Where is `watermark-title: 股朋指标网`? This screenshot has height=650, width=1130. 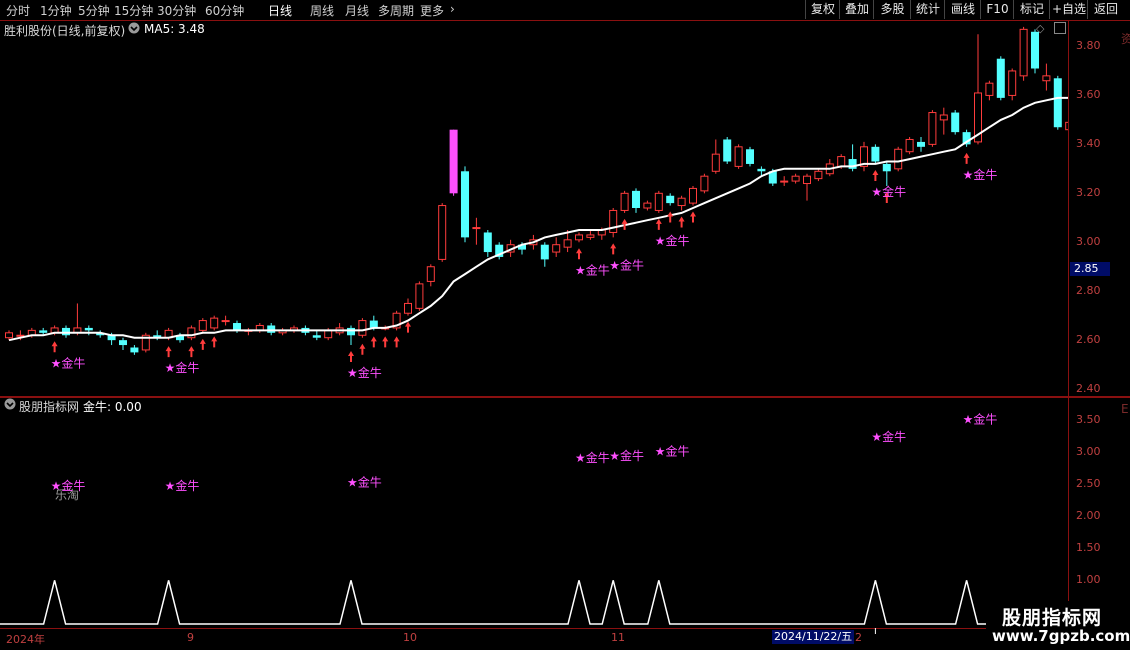
watermark-title: 股朋指标网 is located at coordinates (1052, 618).